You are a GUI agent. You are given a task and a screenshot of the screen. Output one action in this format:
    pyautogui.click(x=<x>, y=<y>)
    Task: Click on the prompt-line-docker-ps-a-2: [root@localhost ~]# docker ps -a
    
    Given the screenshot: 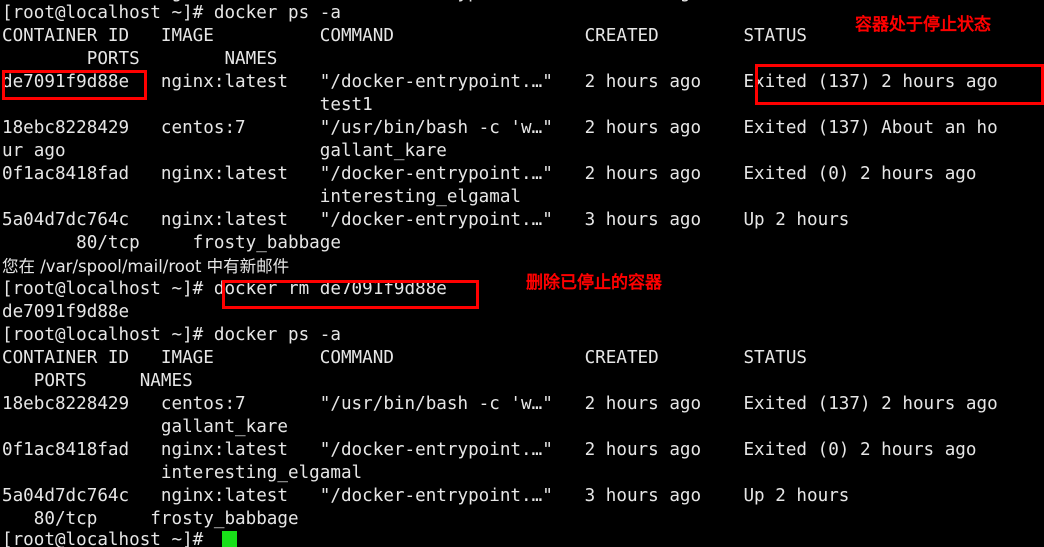 What is the action you would take?
    pyautogui.click(x=171, y=335)
    